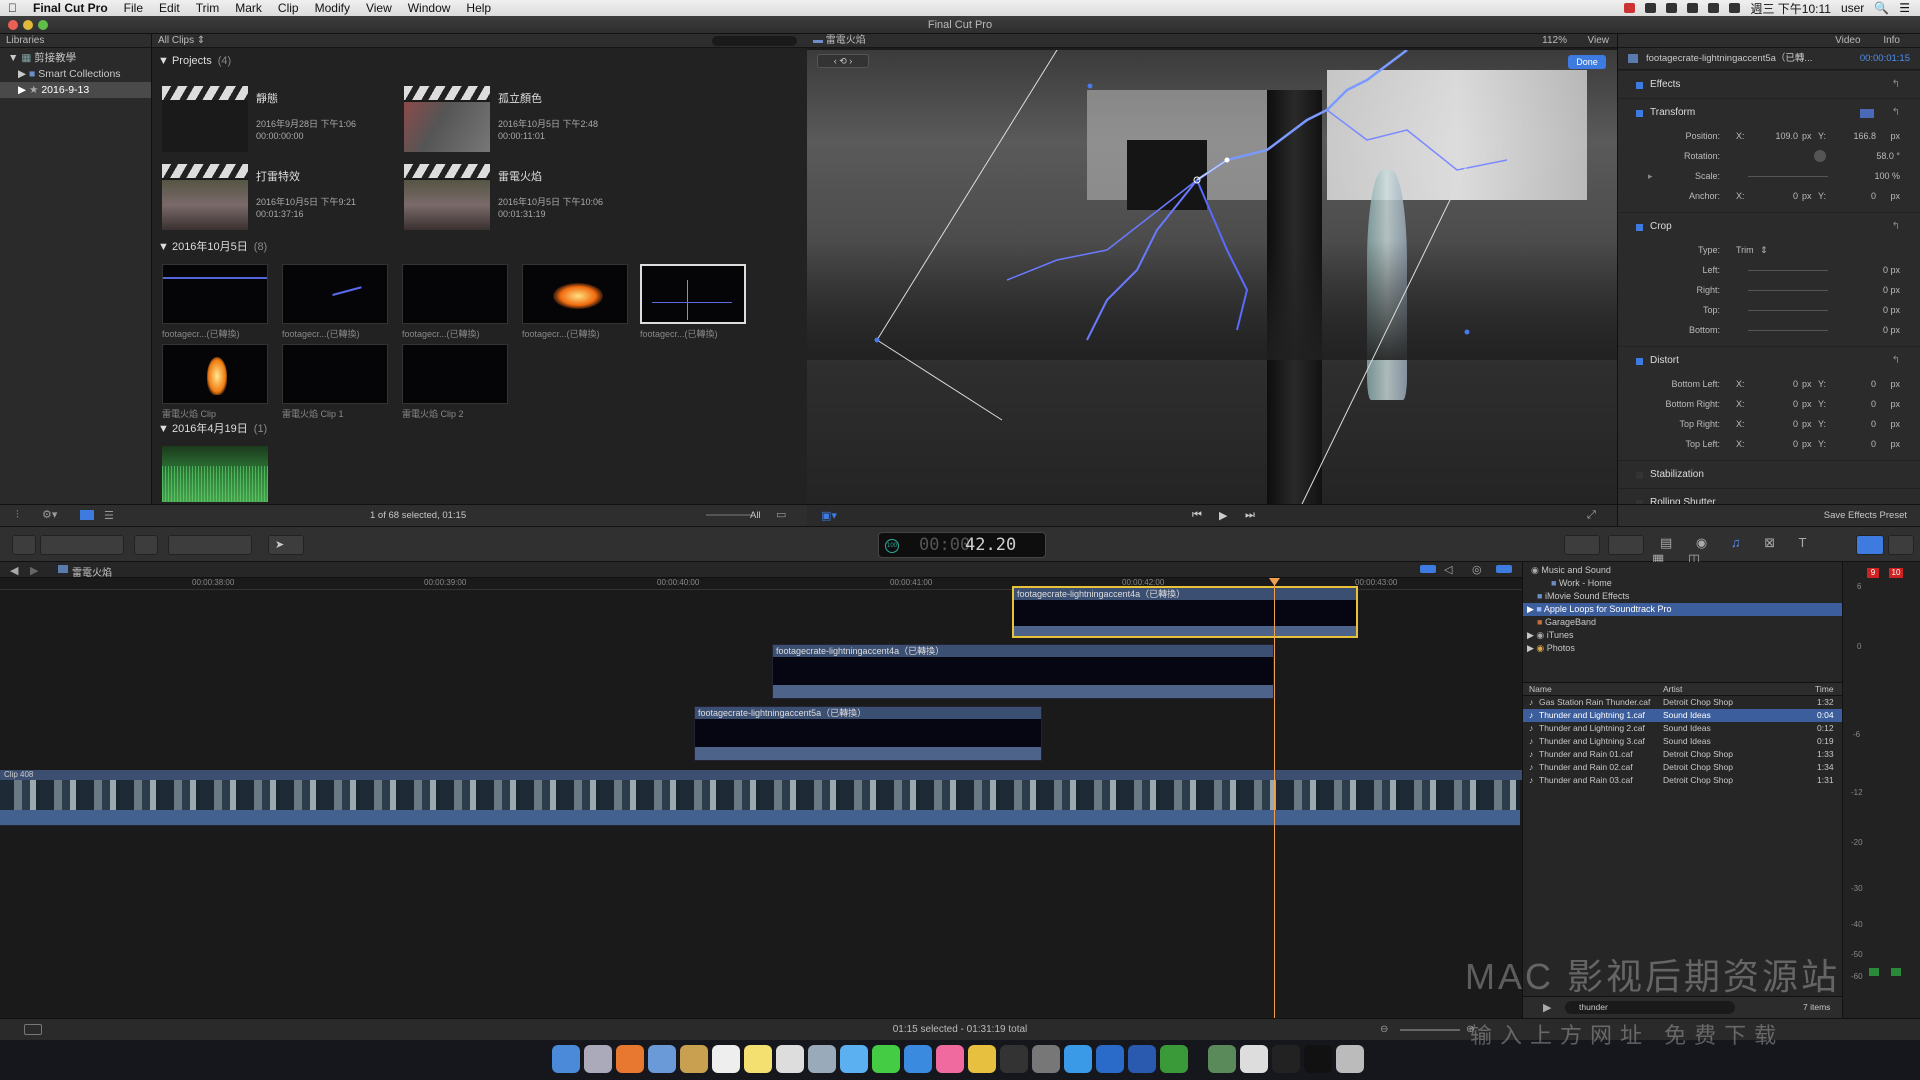  I want to click on media-browser-buttons: ▤ ◉ ♫ ⊠ T ▦ ◫, so click(1752, 550).